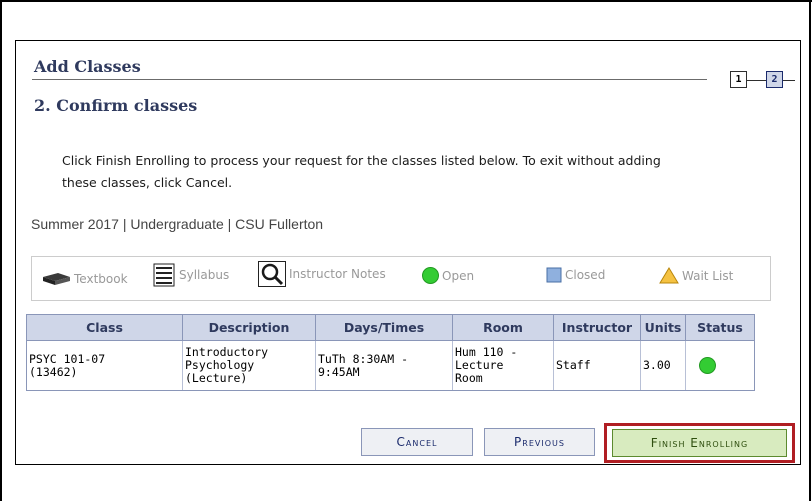  Describe the element at coordinates (669, 275) in the screenshot. I see `wait-list-icon` at that location.